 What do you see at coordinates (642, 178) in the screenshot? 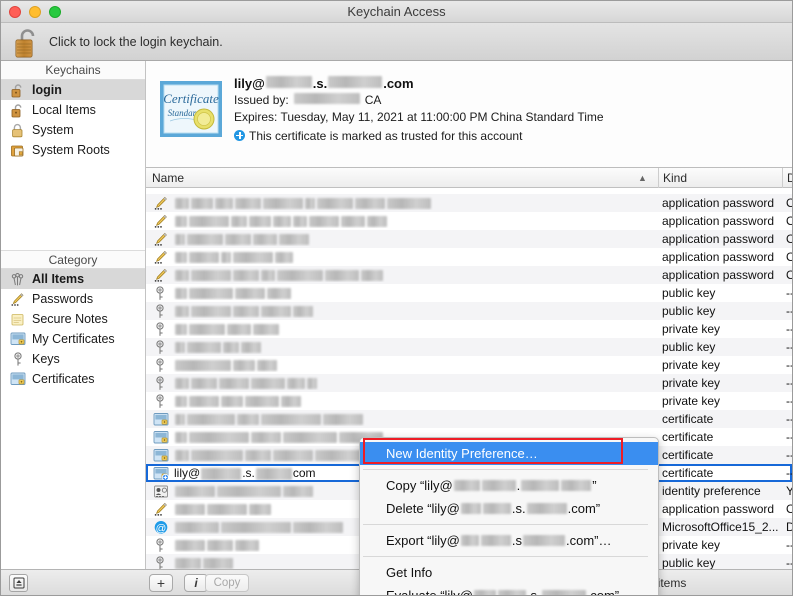
I see `sort-ascending-caret-icon: ▲` at bounding box center [642, 178].